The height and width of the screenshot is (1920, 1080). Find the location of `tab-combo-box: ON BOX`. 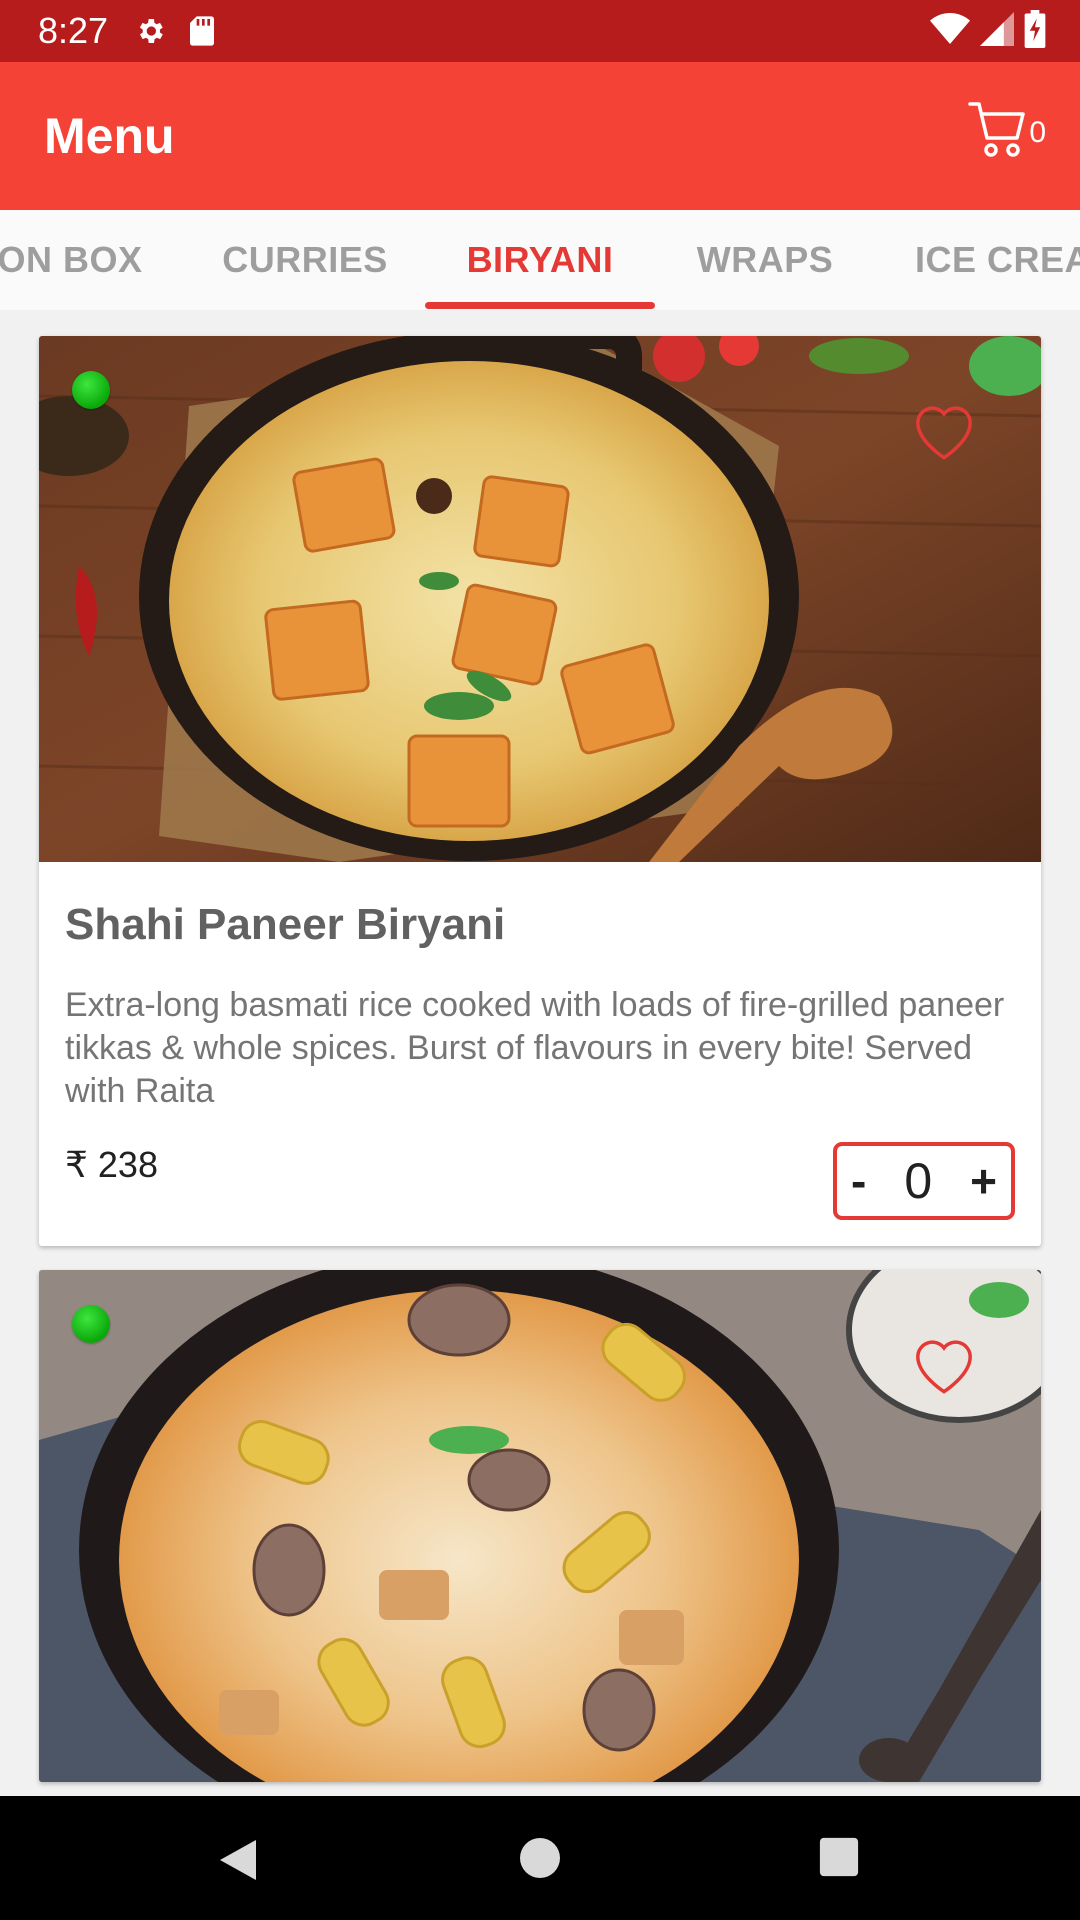

tab-combo-box: ON BOX is located at coordinates (71, 260).